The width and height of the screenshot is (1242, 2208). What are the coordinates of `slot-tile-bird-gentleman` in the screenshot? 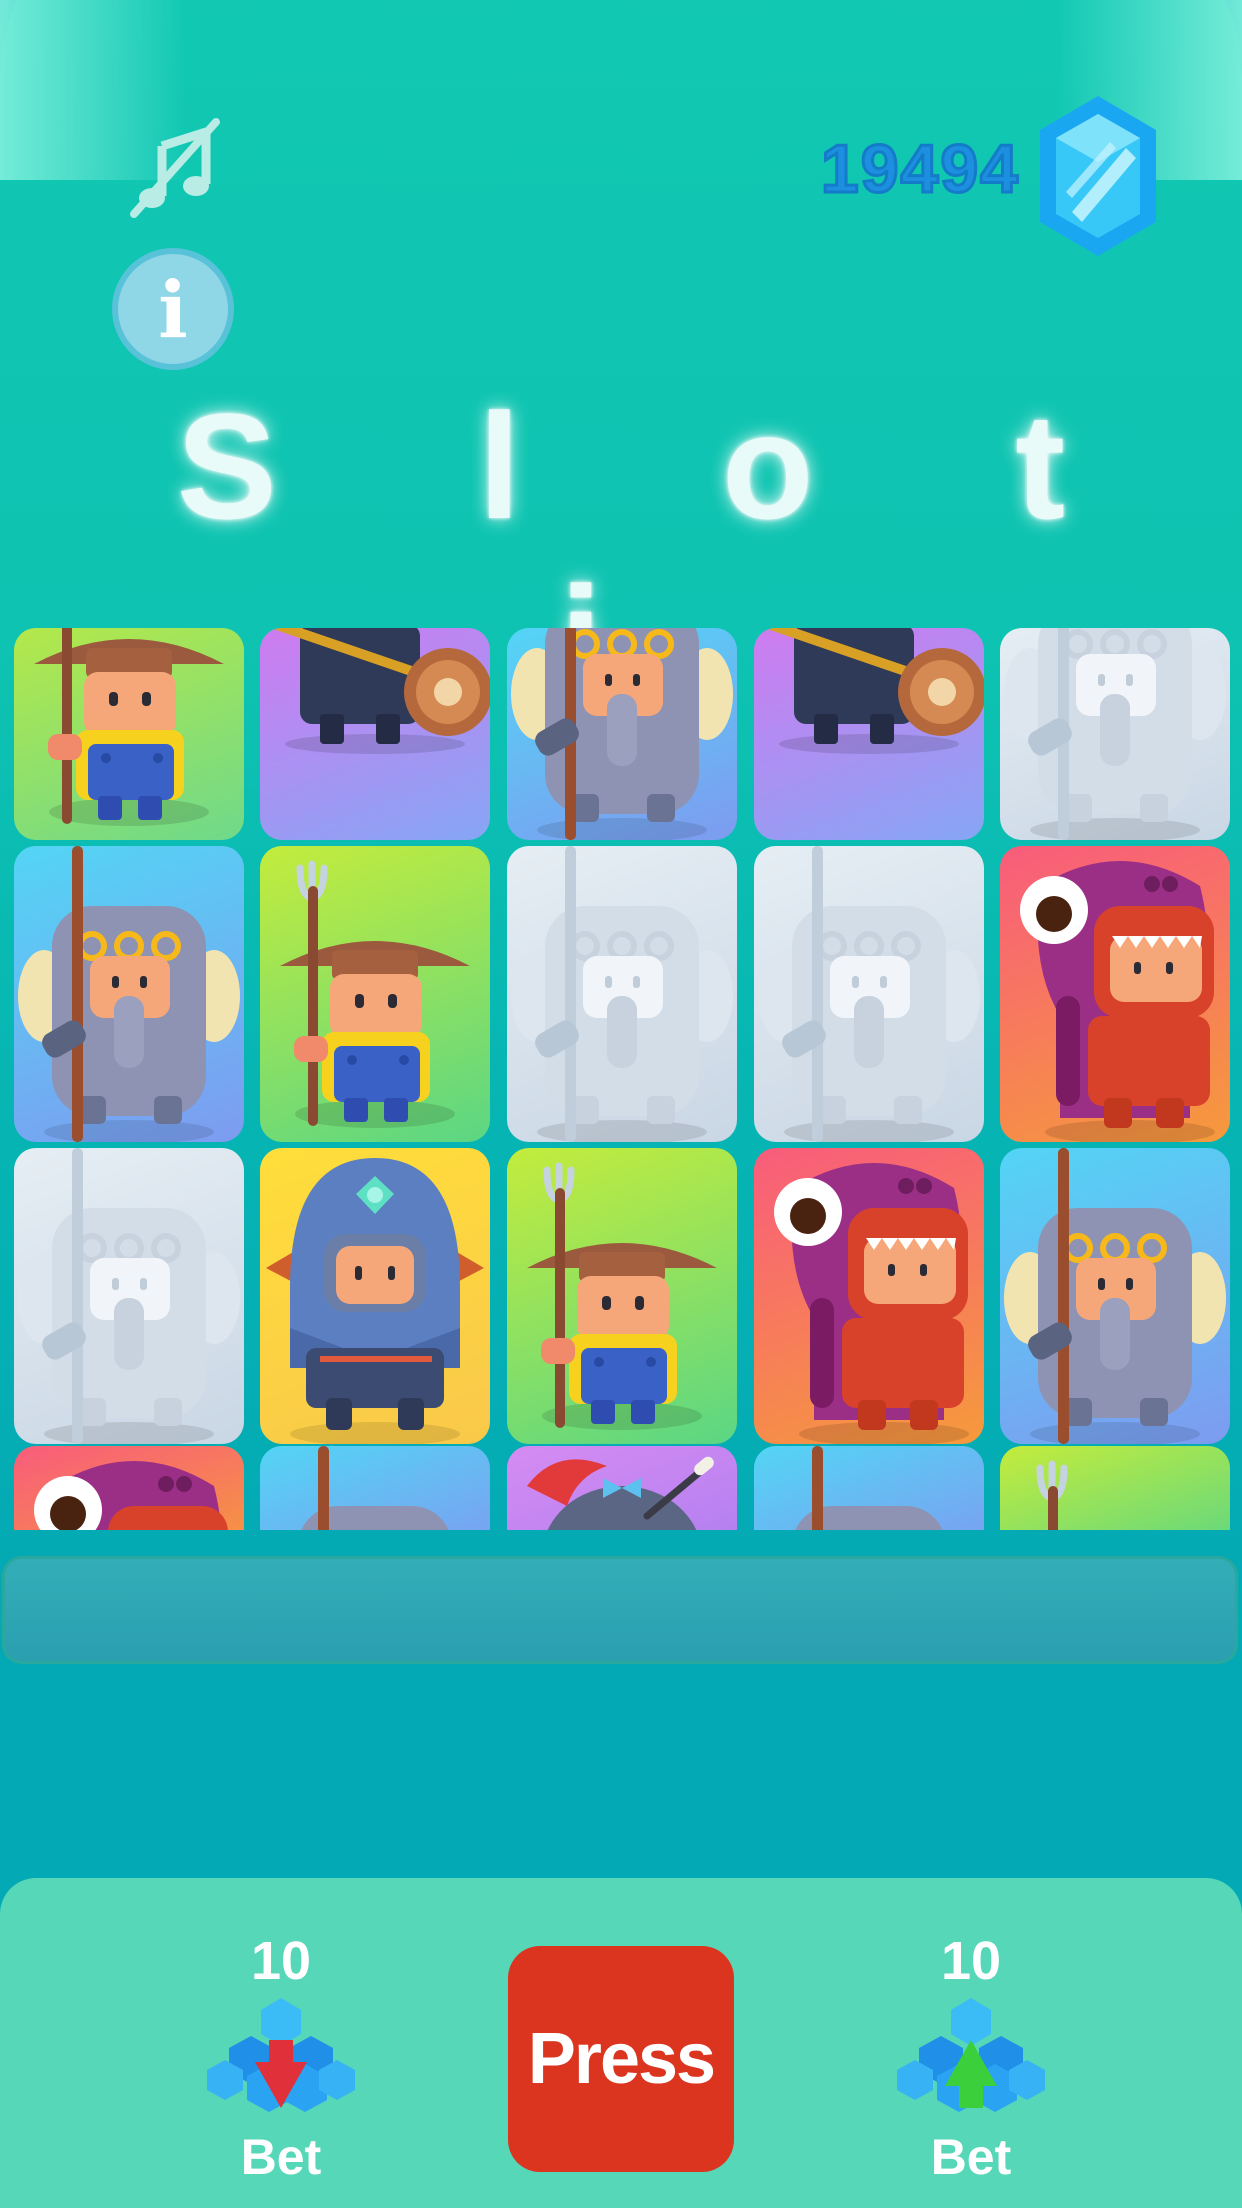 It's located at (622, 1488).